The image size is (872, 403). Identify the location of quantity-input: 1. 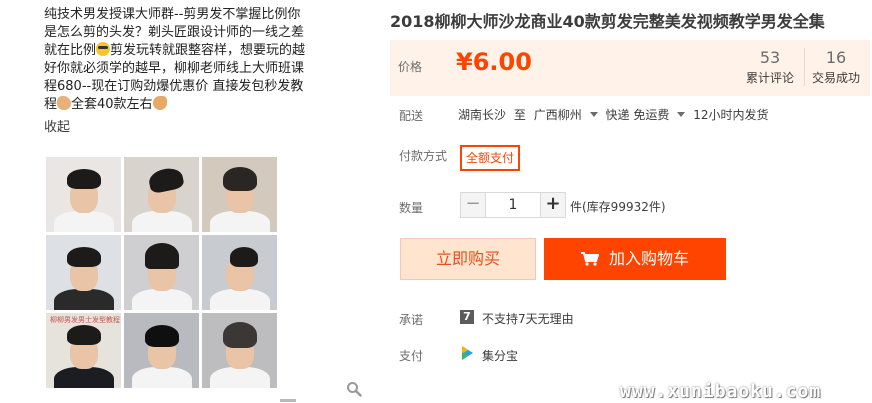
(513, 205).